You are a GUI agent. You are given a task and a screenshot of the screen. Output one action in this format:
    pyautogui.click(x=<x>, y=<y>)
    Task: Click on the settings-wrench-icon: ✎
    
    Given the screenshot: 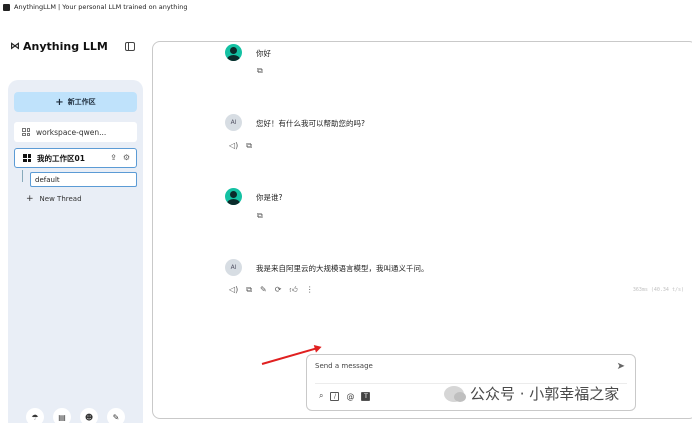 What is the action you would take?
    pyautogui.click(x=116, y=415)
    